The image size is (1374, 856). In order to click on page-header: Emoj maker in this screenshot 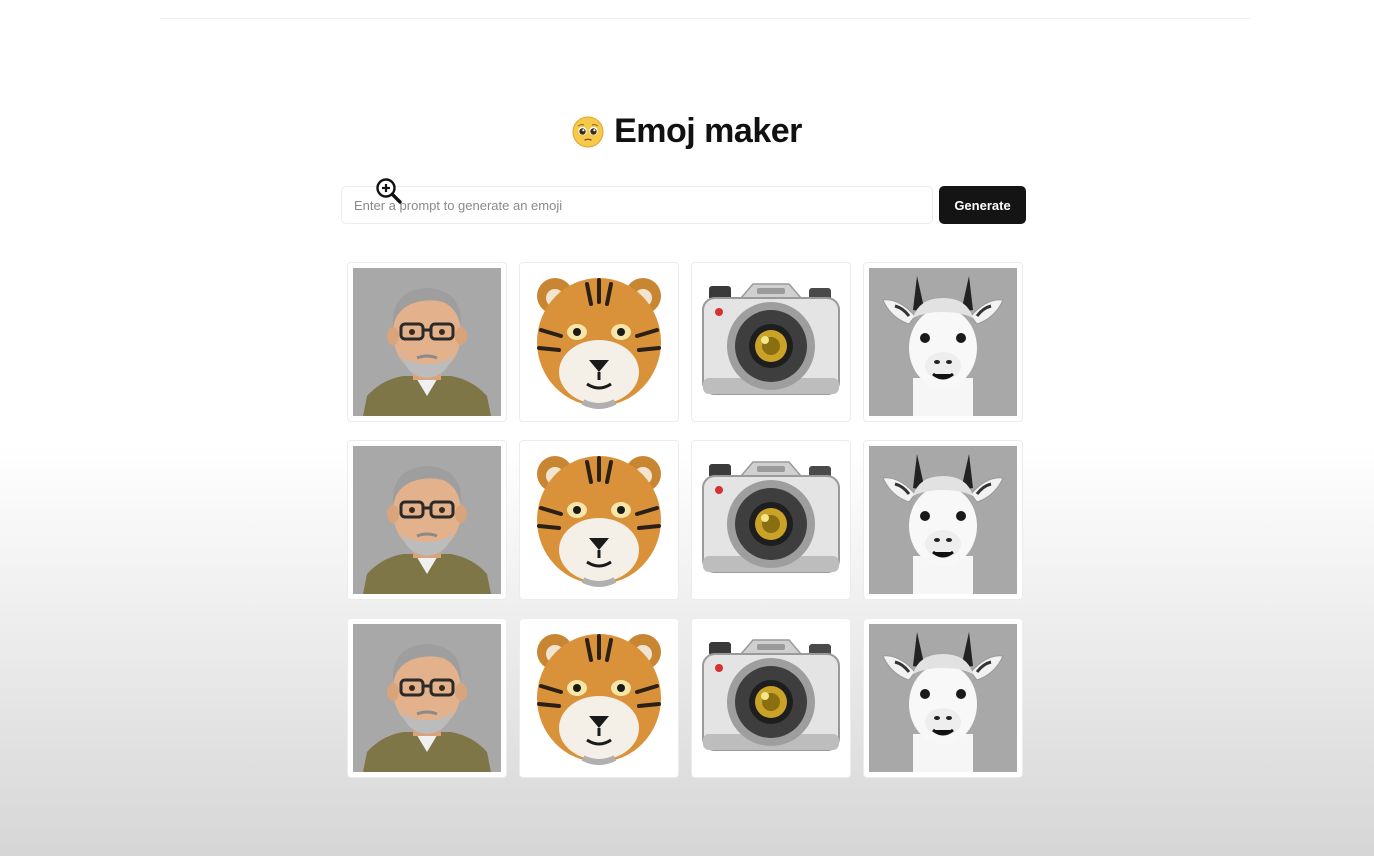, I will do `click(687, 131)`.